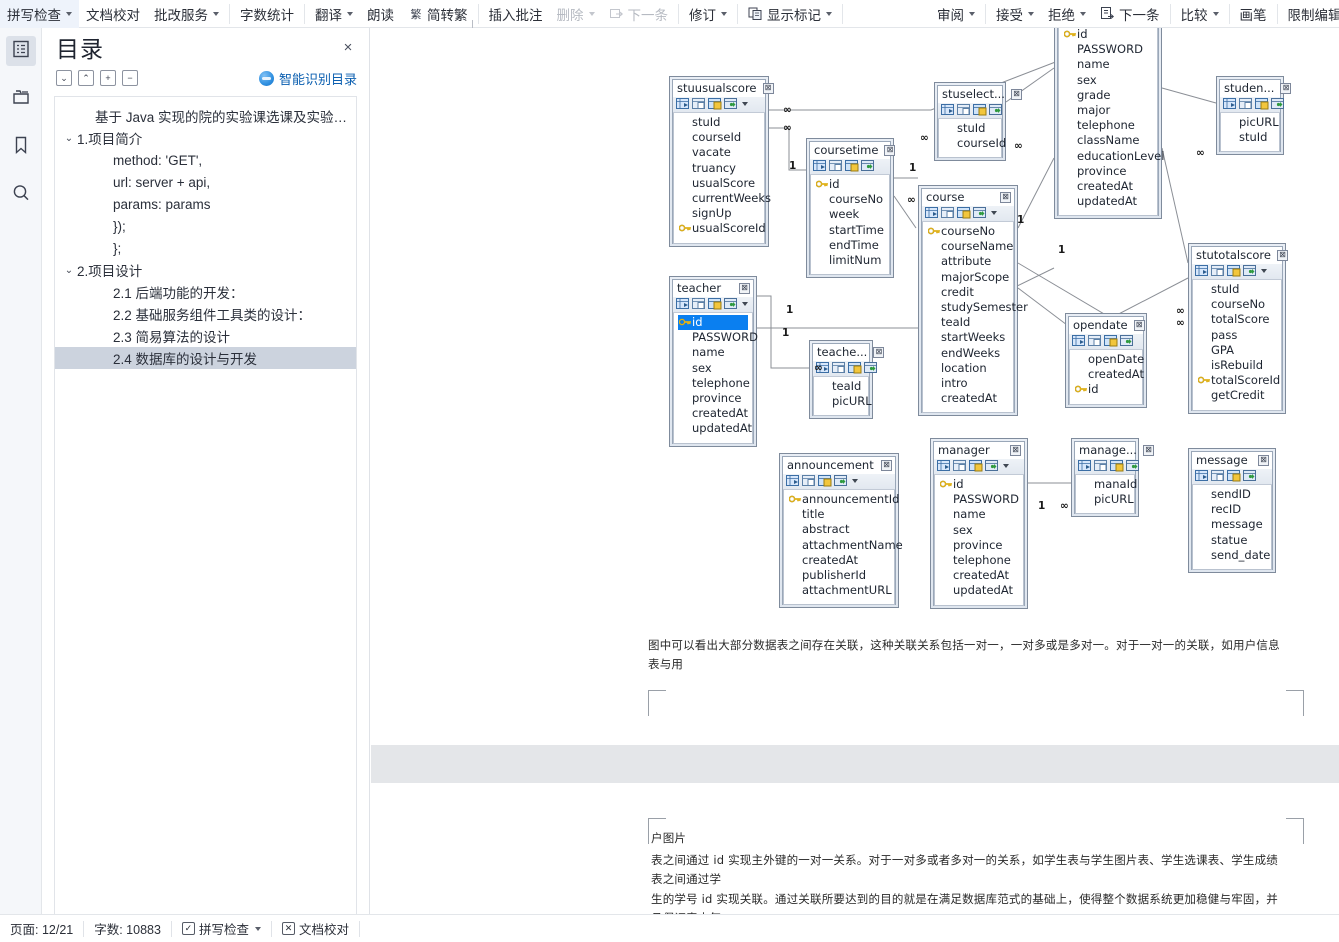  Describe the element at coordinates (1310, 14) in the screenshot. I see `toolbar-restrict-editing: 限制编辑` at that location.